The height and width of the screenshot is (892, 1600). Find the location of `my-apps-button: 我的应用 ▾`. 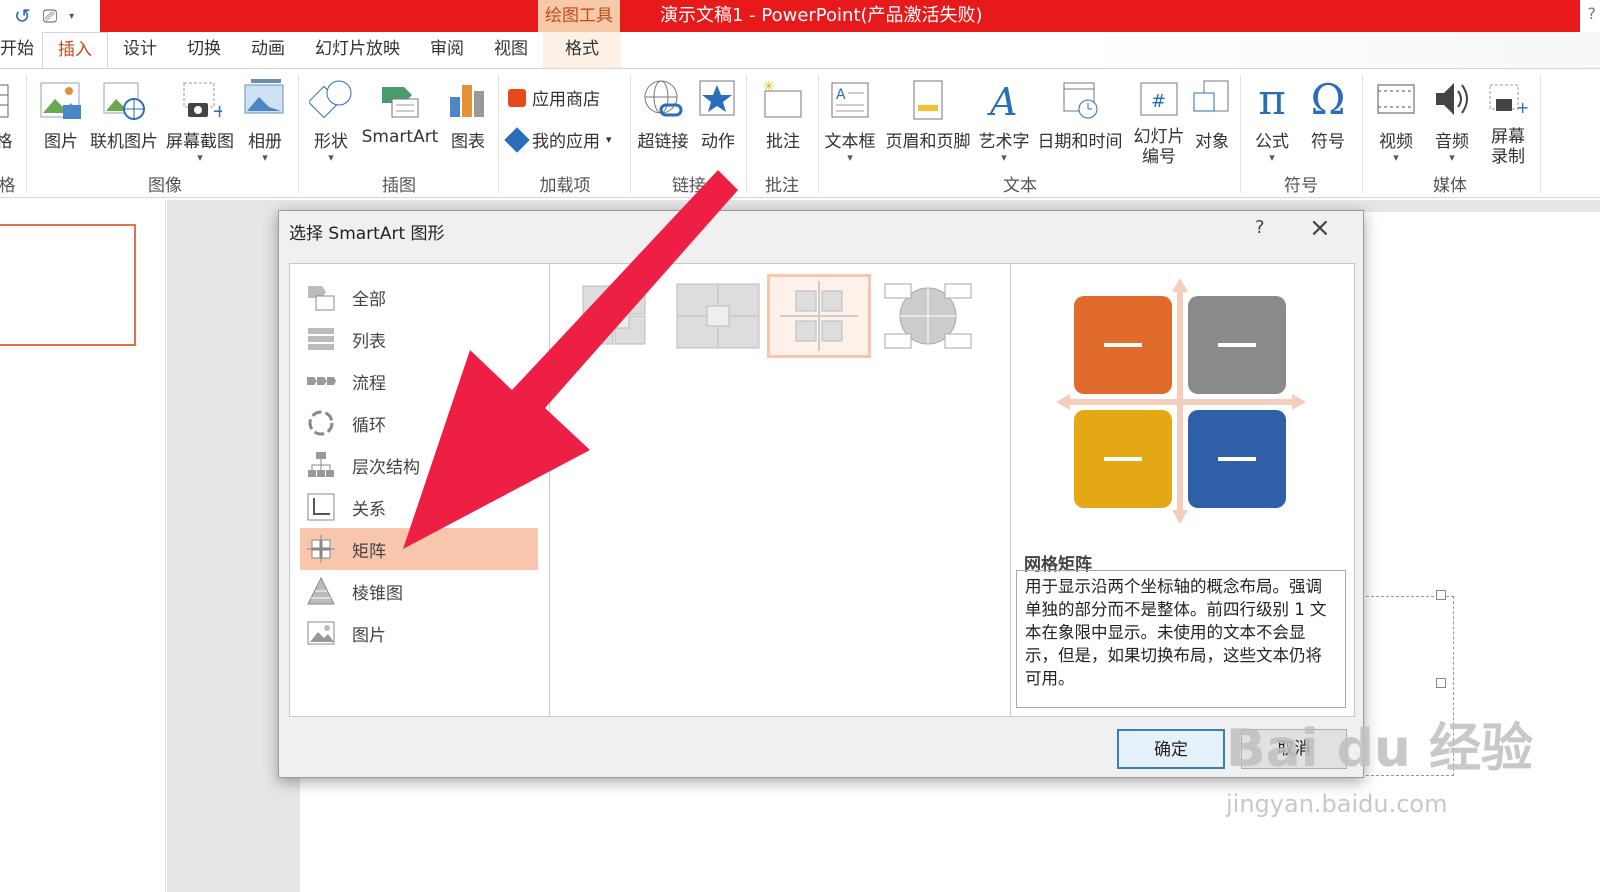

my-apps-button: 我的应用 ▾ is located at coordinates (558, 139).